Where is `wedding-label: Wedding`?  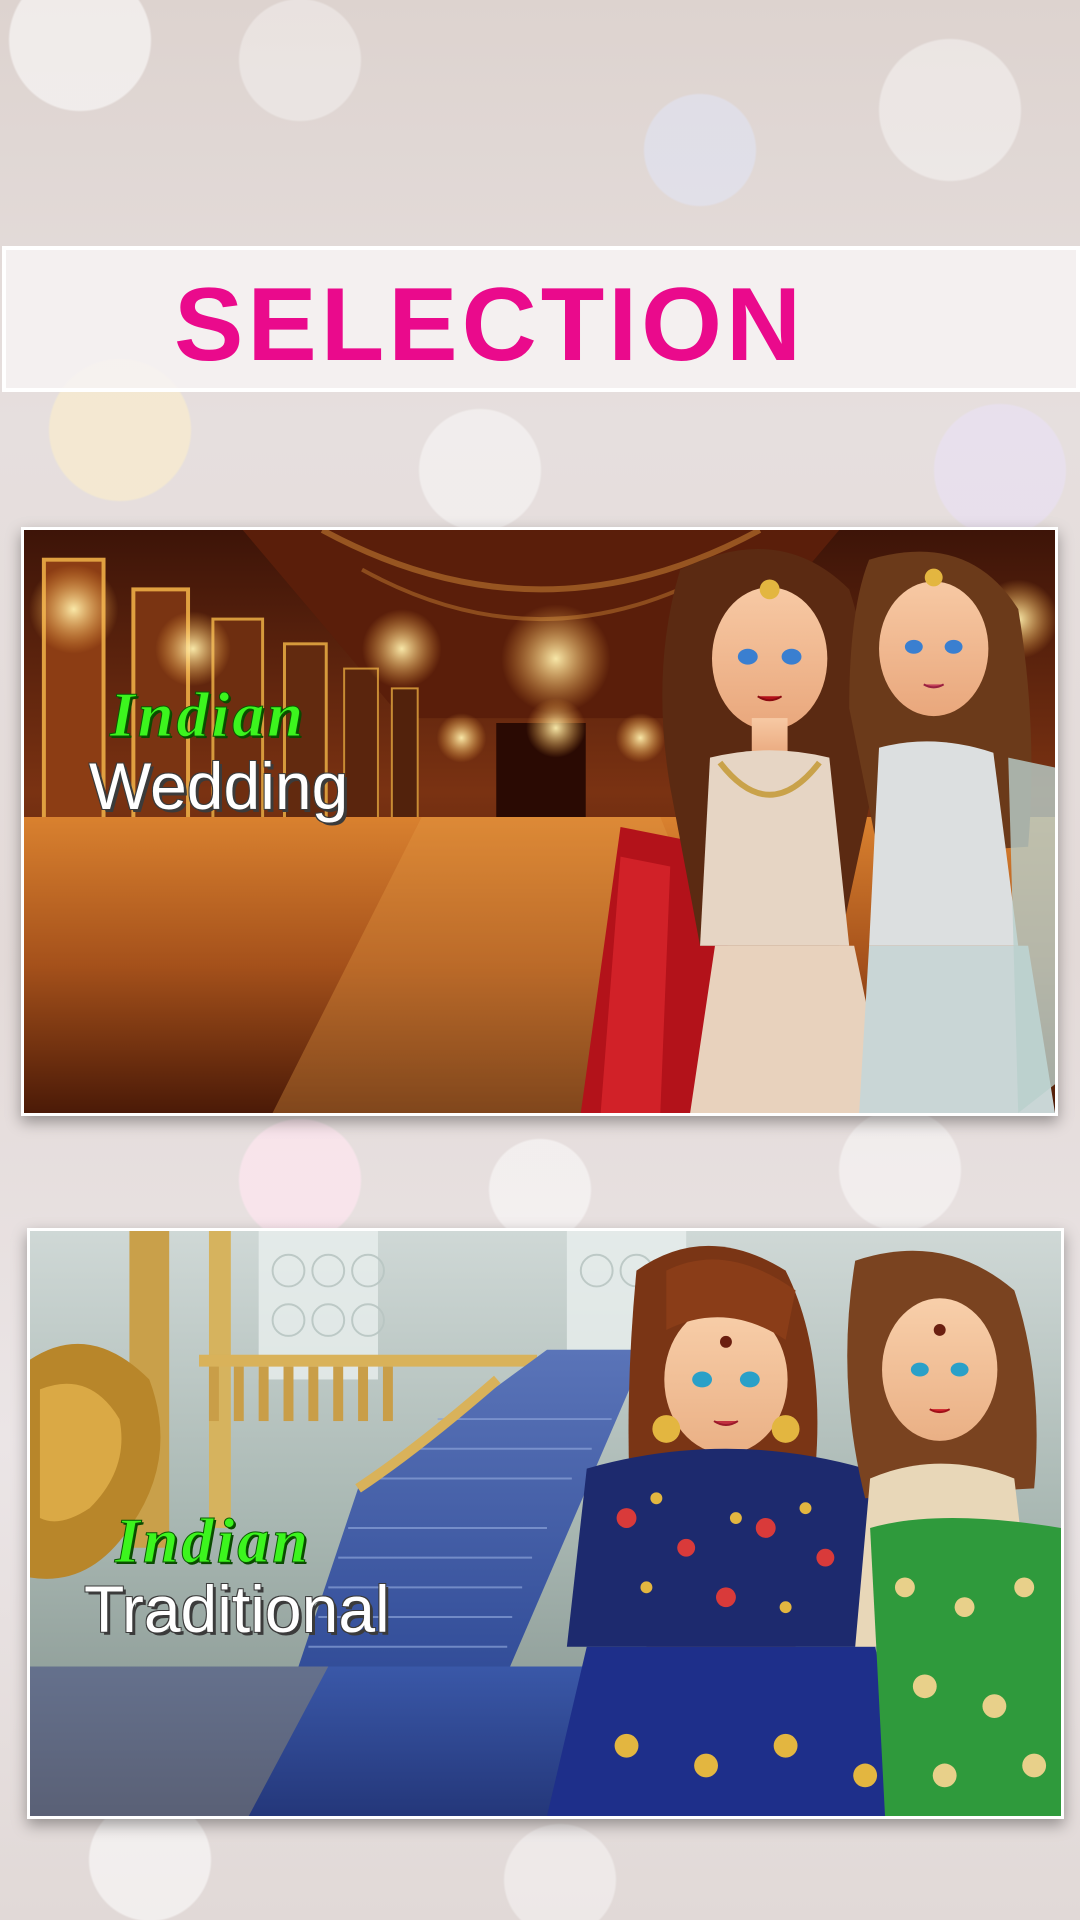 wedding-label: Wedding is located at coordinates (219, 786).